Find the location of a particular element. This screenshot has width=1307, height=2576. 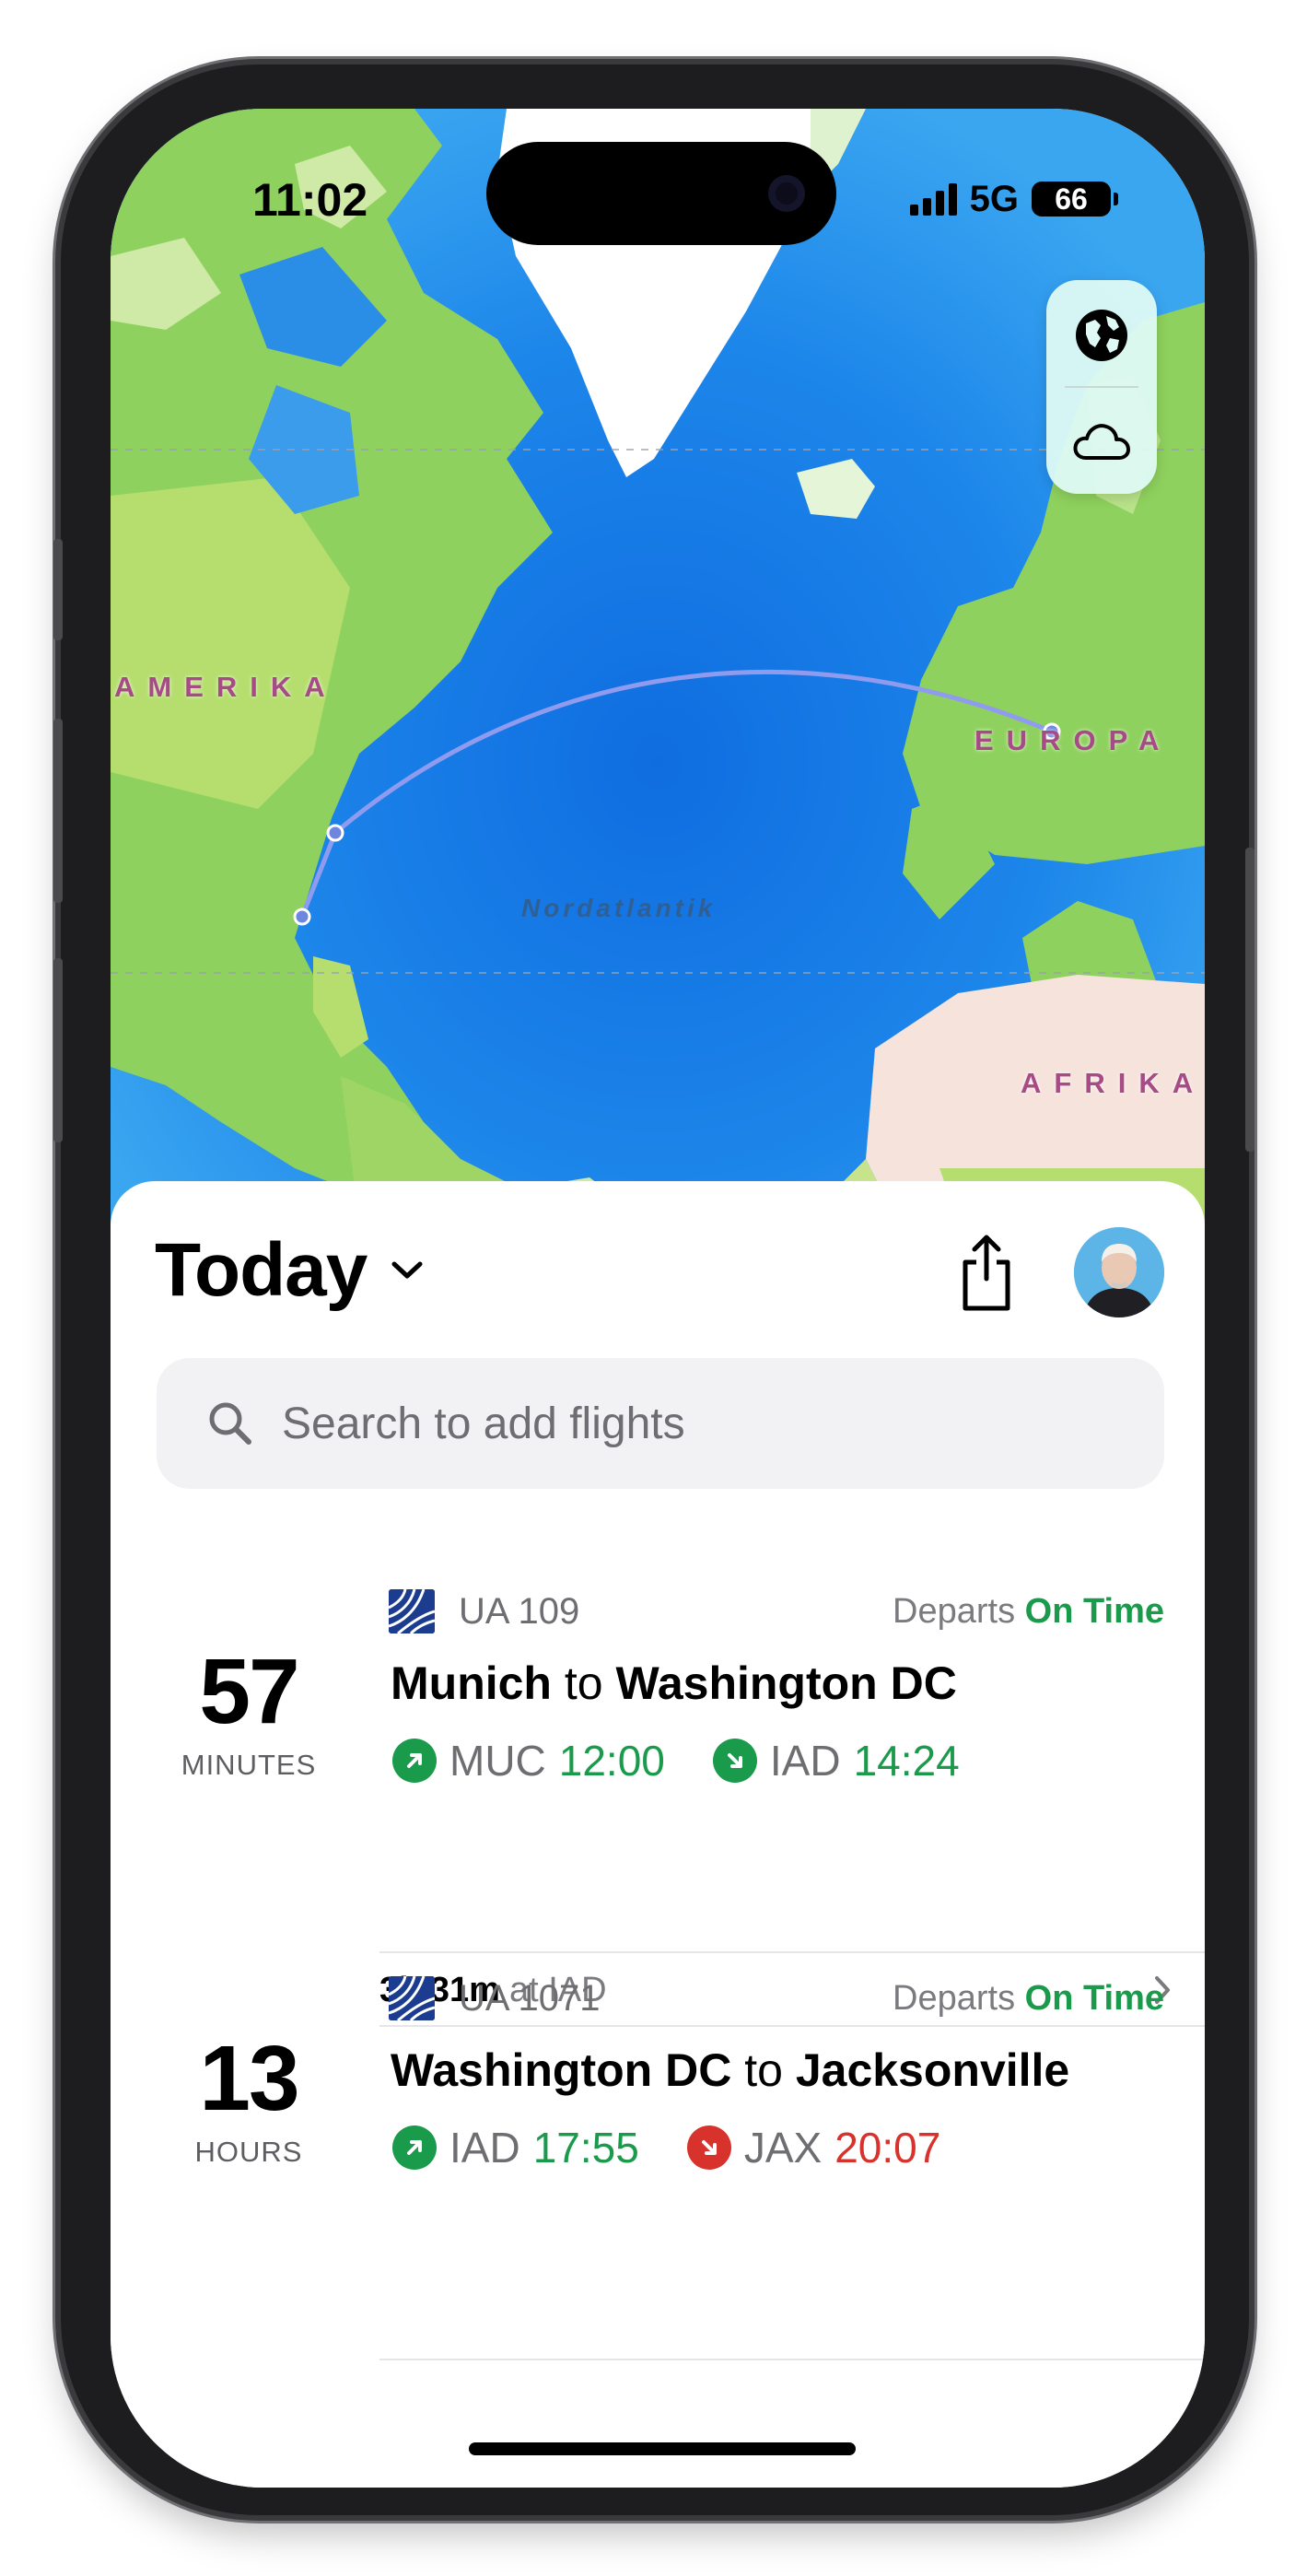

signal-icon is located at coordinates (933, 199).